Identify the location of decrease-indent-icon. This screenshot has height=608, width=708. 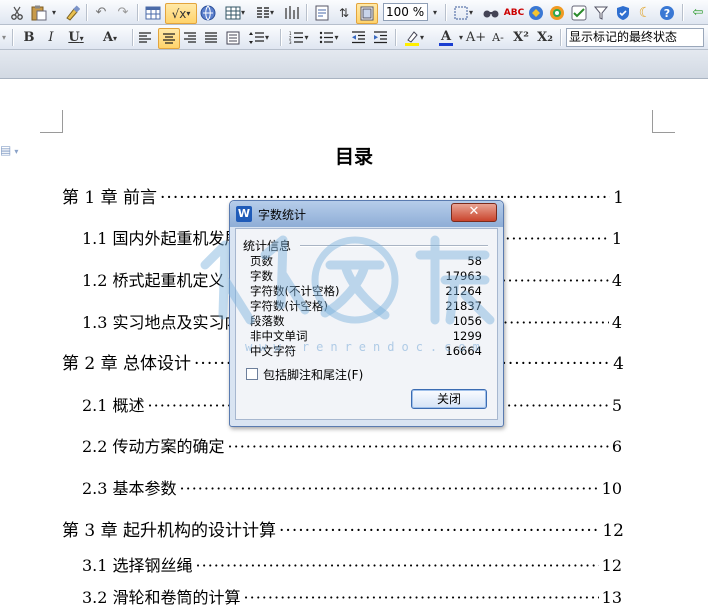
(358, 37).